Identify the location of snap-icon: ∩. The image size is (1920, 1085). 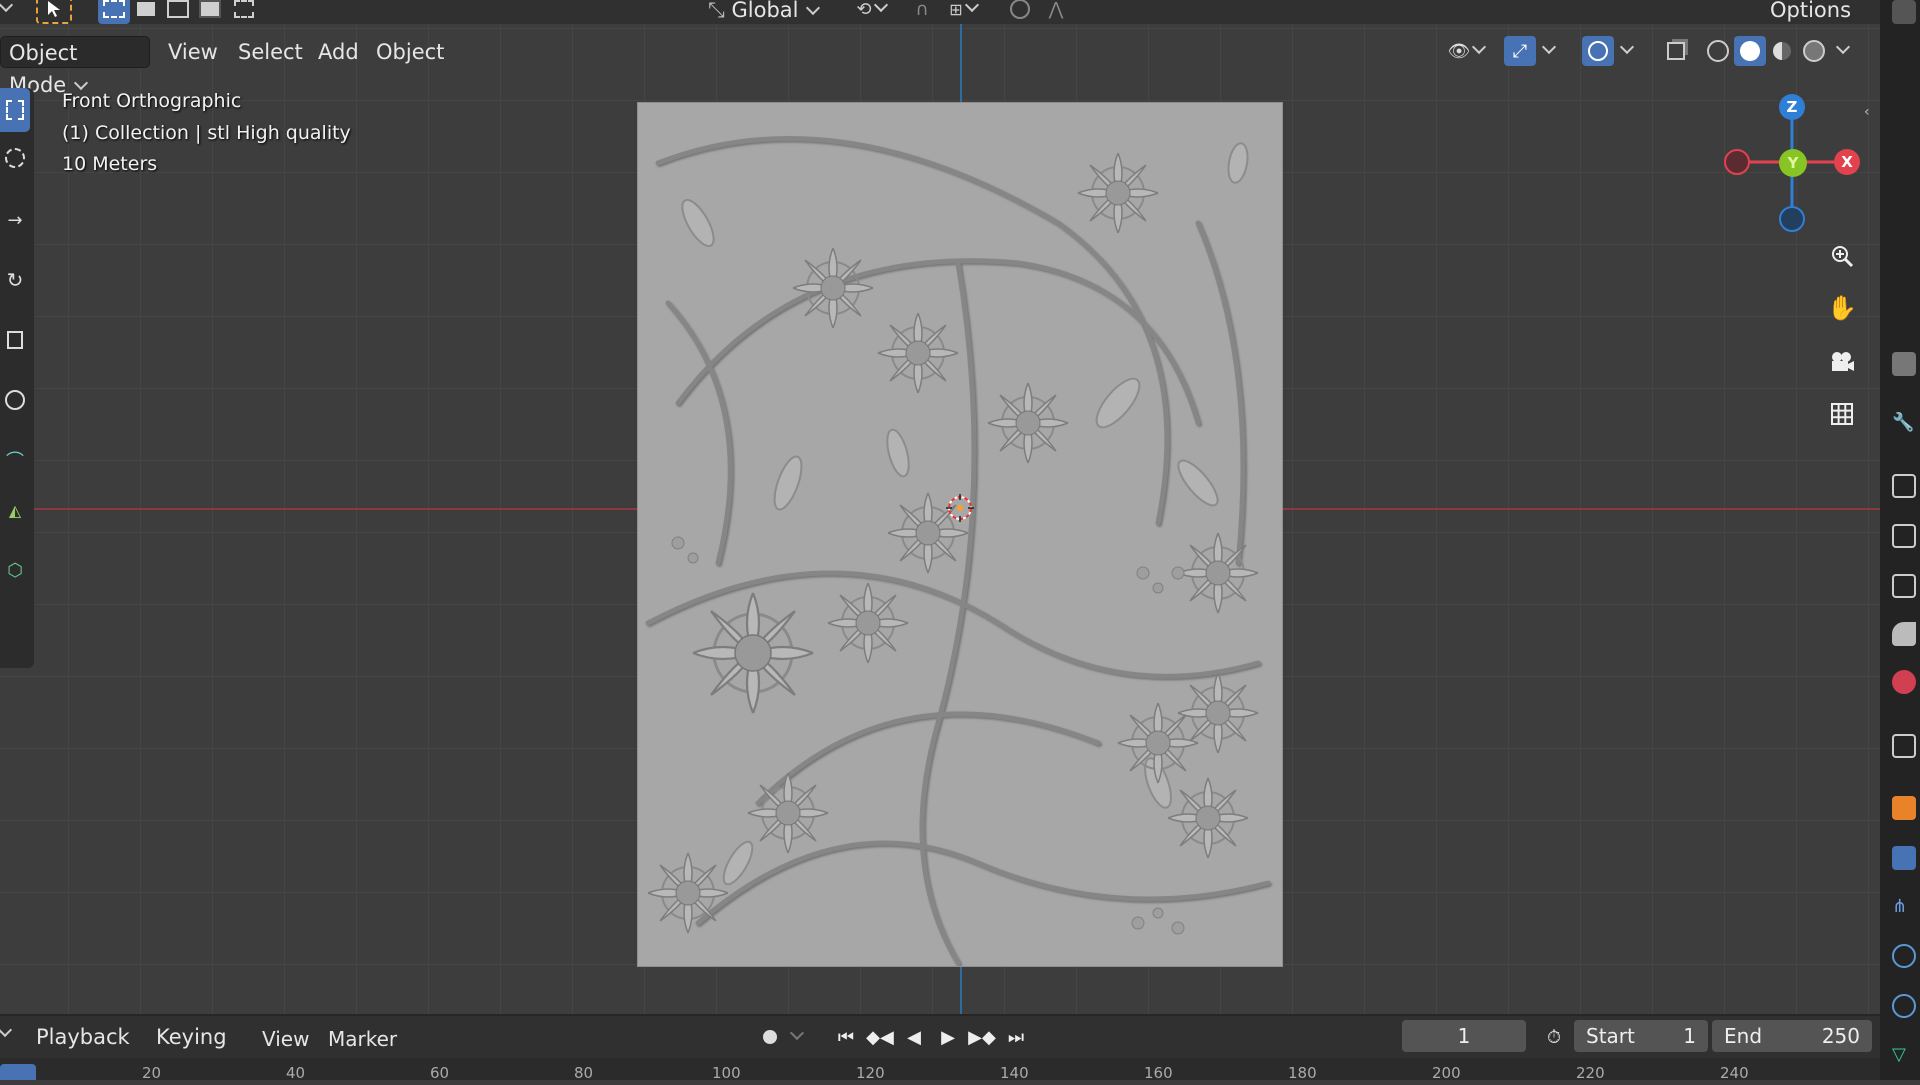
(922, 12).